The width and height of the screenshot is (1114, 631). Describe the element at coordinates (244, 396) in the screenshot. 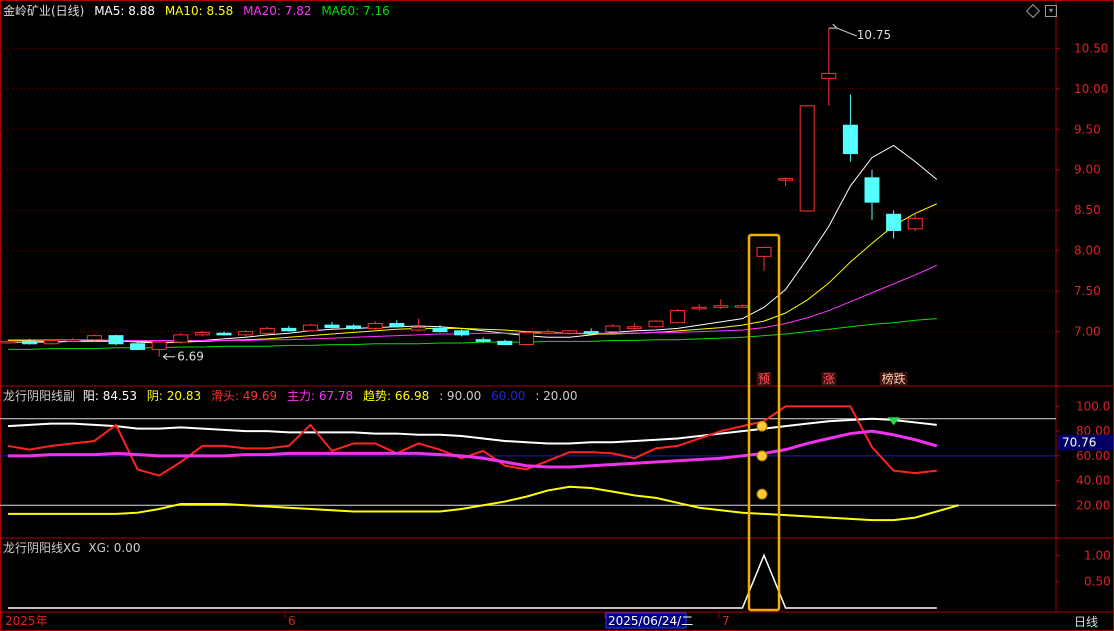

I see `huatou-label: 滑头: 49.69` at that location.